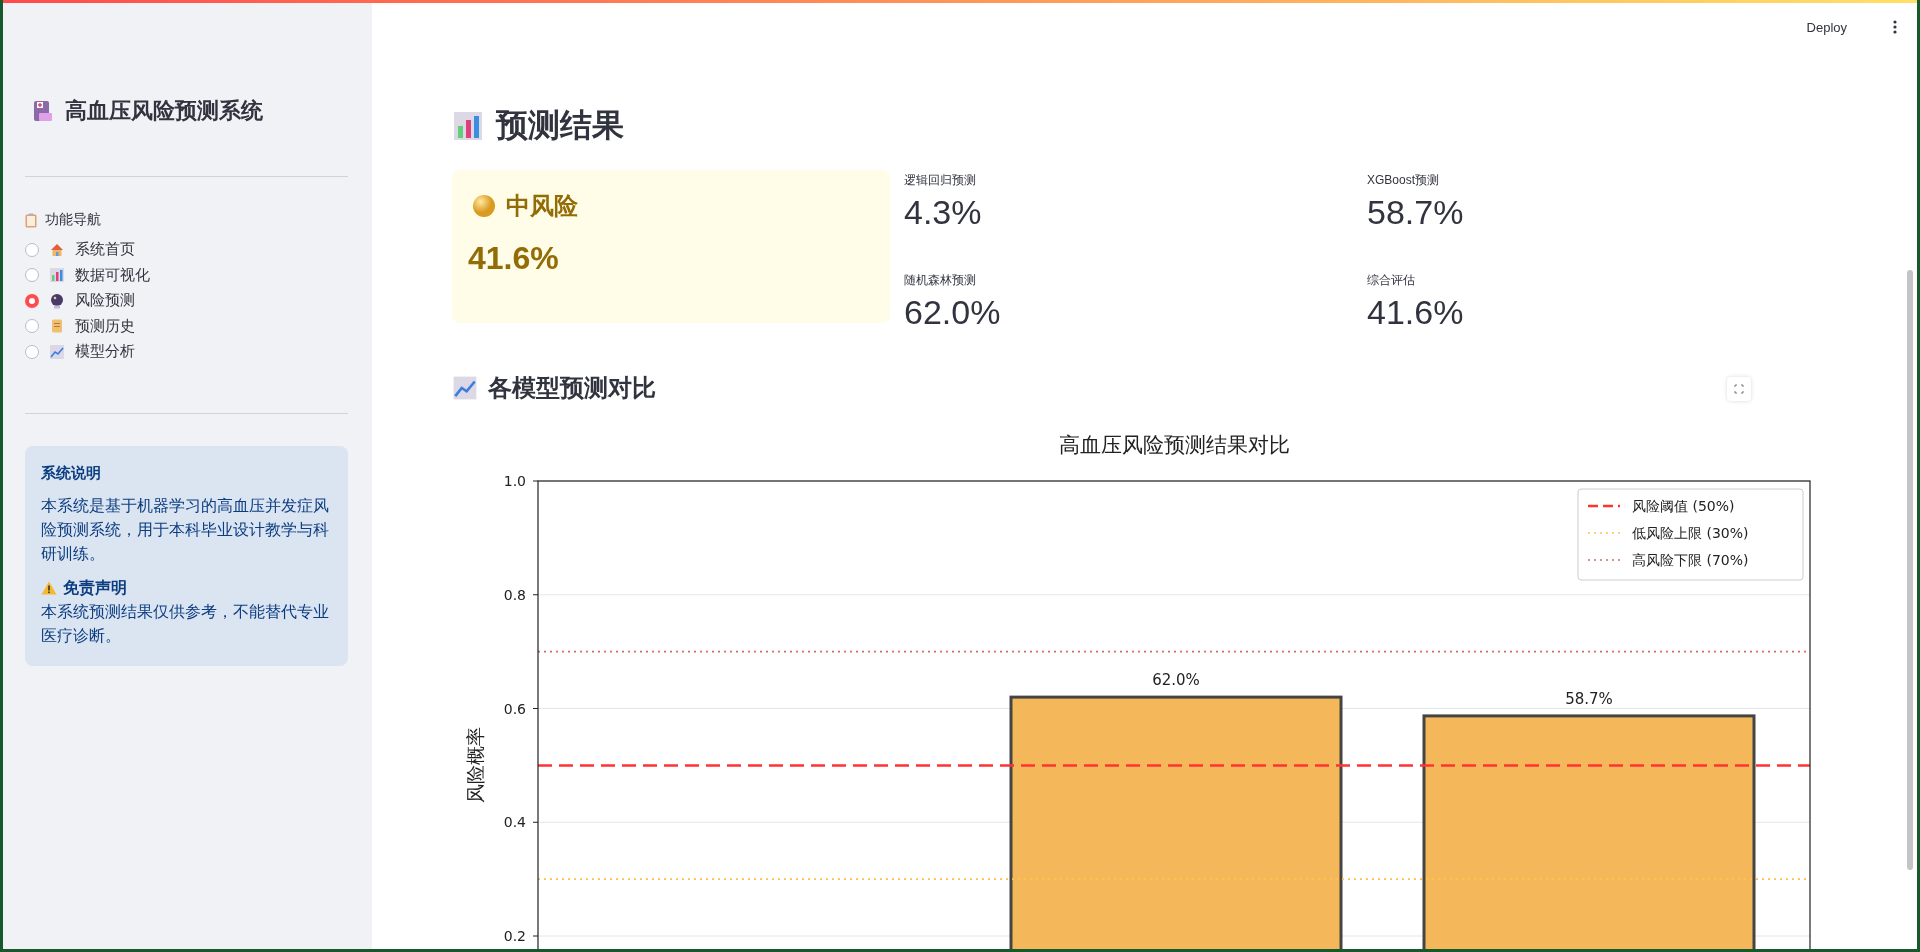  What do you see at coordinates (186, 250) in the screenshot?
I see `nav-radio-item: 系统首页` at bounding box center [186, 250].